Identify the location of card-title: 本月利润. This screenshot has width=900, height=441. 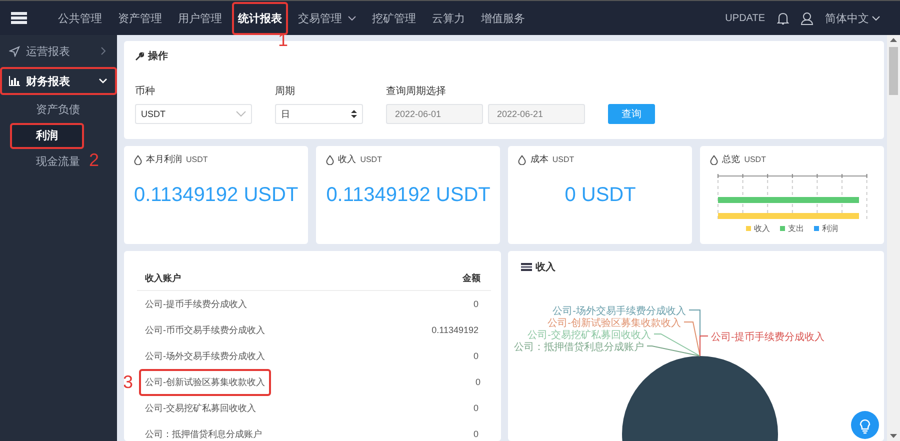
(164, 159).